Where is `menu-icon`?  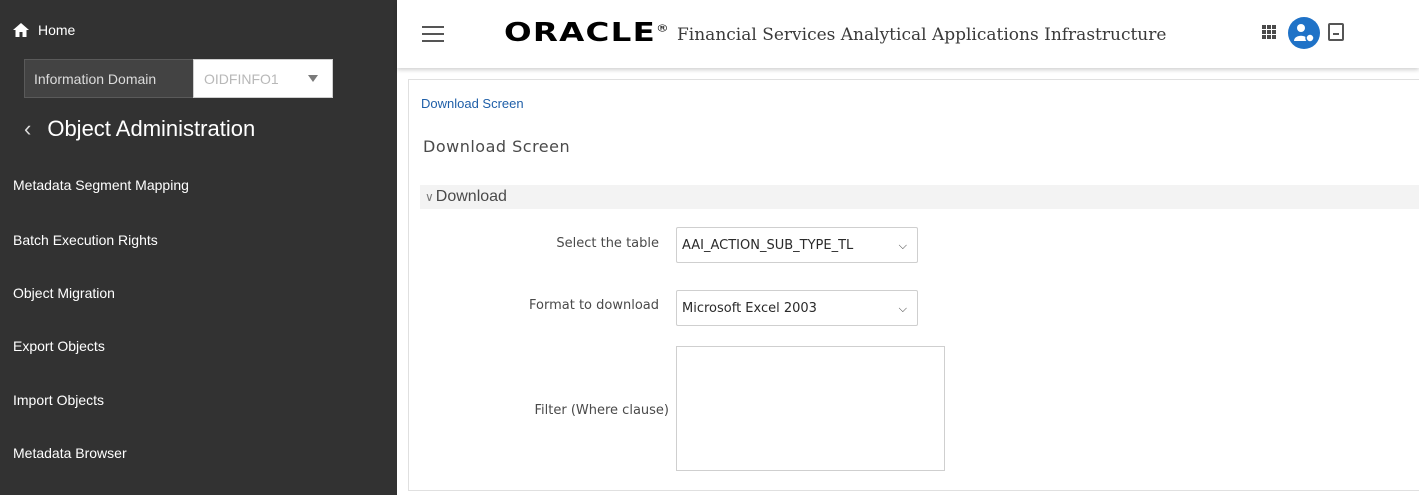
menu-icon is located at coordinates (433, 34).